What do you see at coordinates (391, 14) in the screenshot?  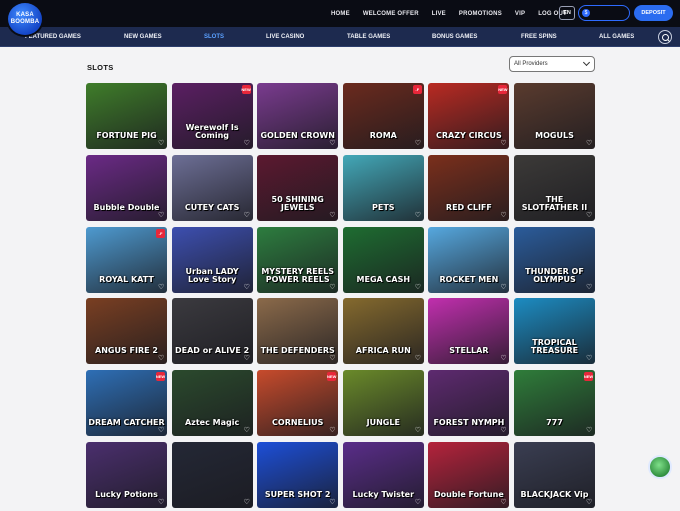 I see `nav-welcome-offer-link: WELCOME OFFER` at bounding box center [391, 14].